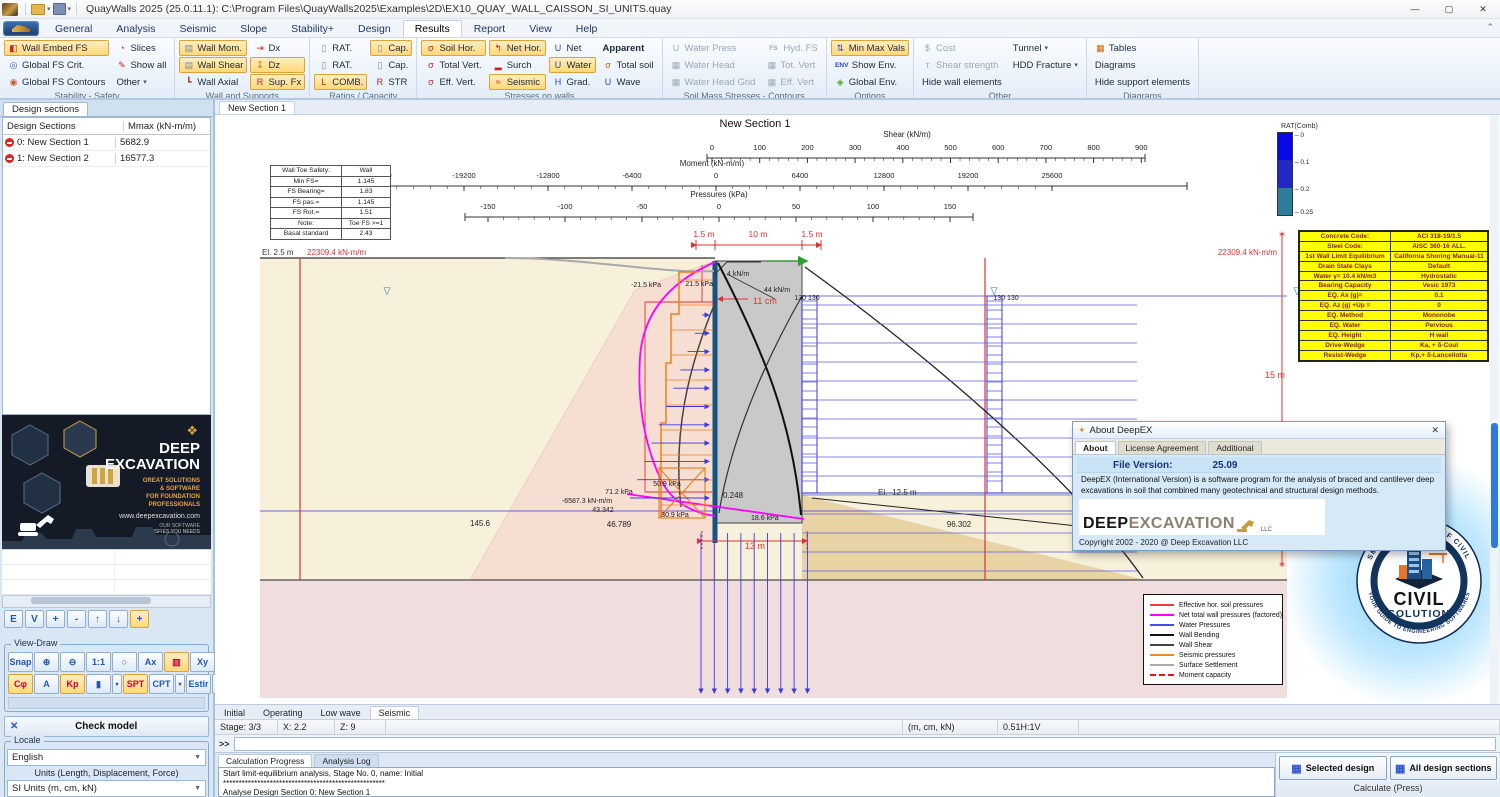 Image resolution: width=1500 pixels, height=797 pixels. Describe the element at coordinates (1333, 768) in the screenshot. I see `selected-design-button: ▦ Selected design` at that location.